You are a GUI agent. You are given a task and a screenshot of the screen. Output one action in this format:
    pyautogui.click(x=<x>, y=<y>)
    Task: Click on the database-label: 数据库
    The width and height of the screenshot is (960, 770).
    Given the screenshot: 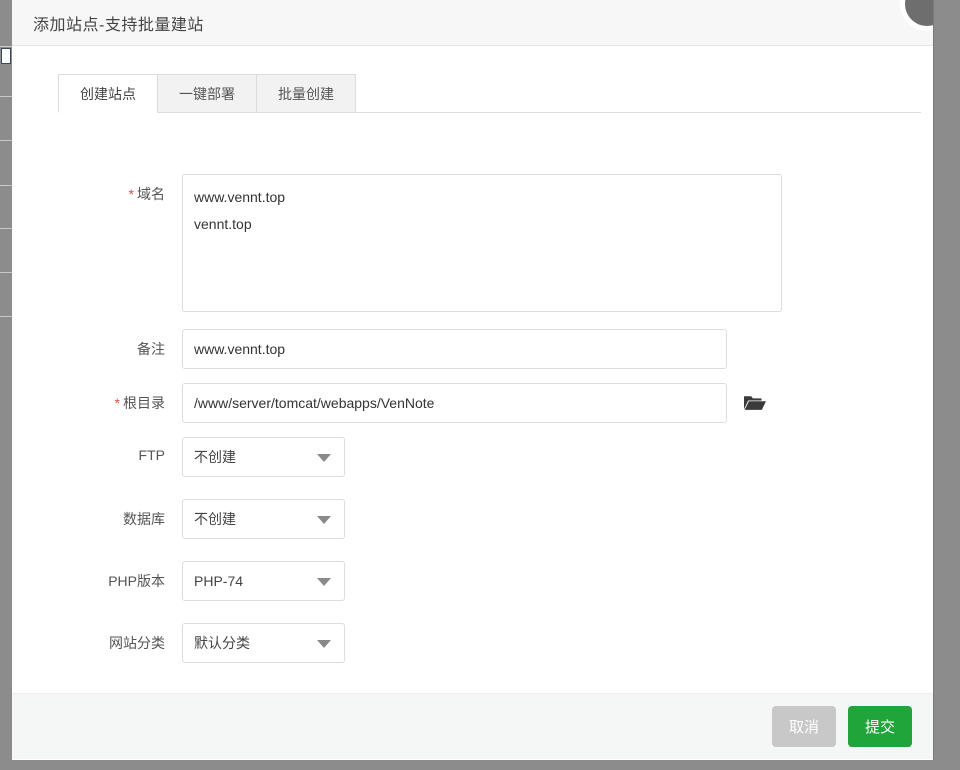 What is the action you would take?
    pyautogui.click(x=144, y=519)
    